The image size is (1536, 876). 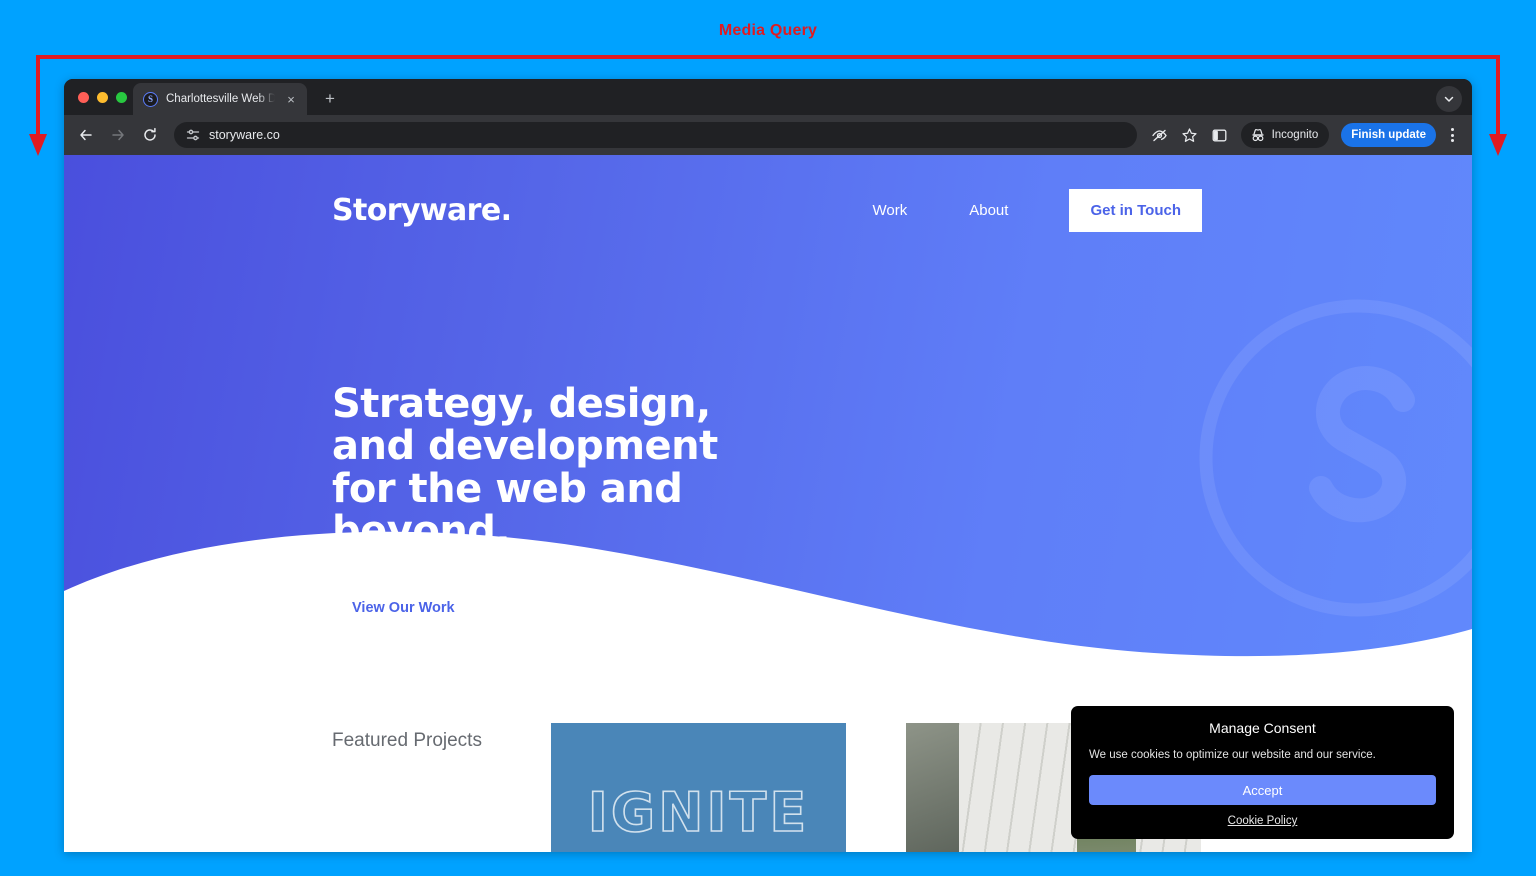 I want to click on project-card-label: IGNITE, so click(x=698, y=812).